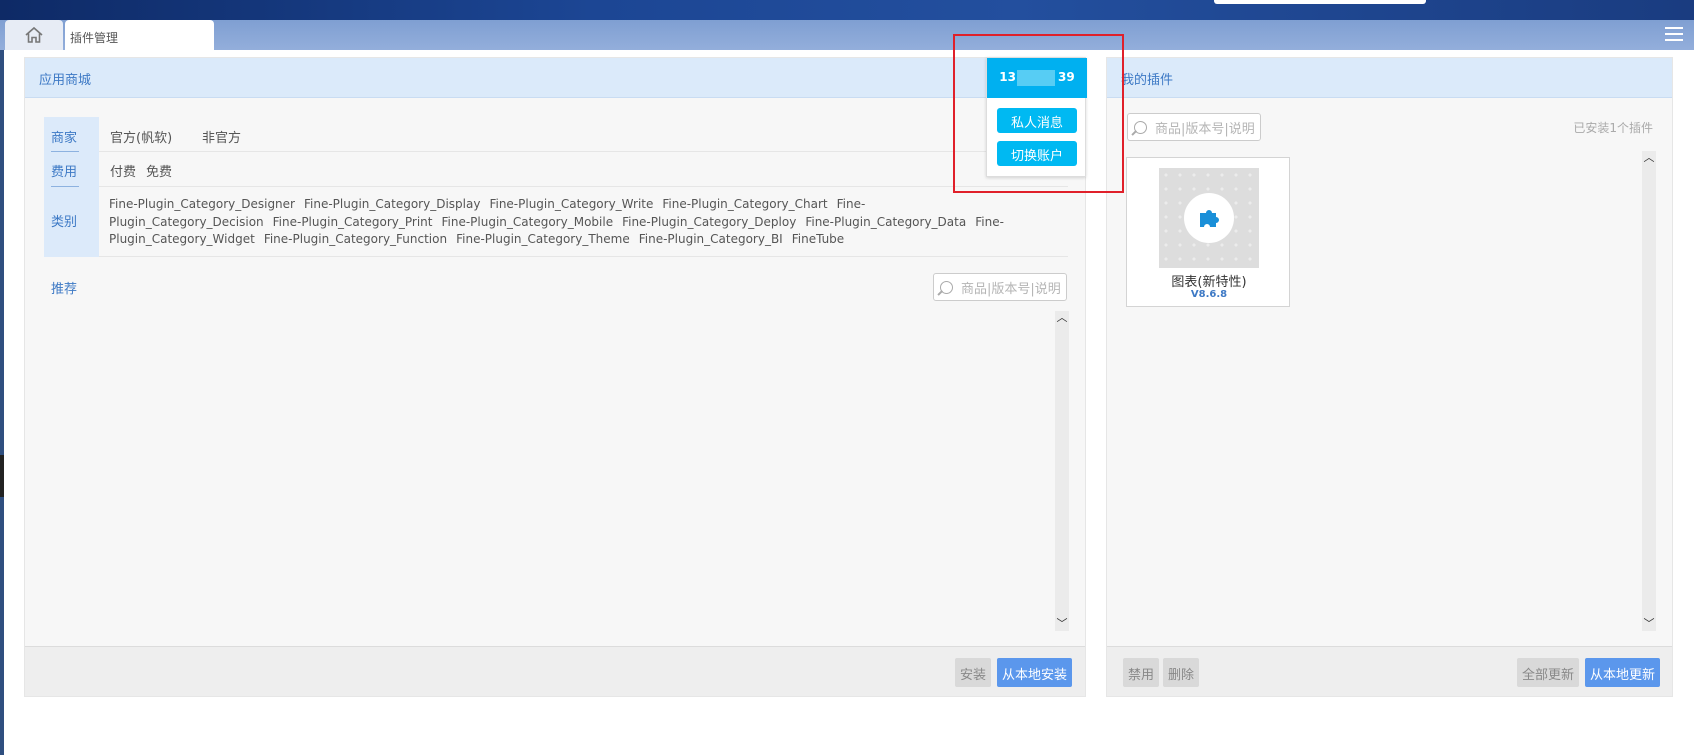  What do you see at coordinates (885, 222) in the screenshot?
I see `category-option: Fine-Plugin_Category_Data` at bounding box center [885, 222].